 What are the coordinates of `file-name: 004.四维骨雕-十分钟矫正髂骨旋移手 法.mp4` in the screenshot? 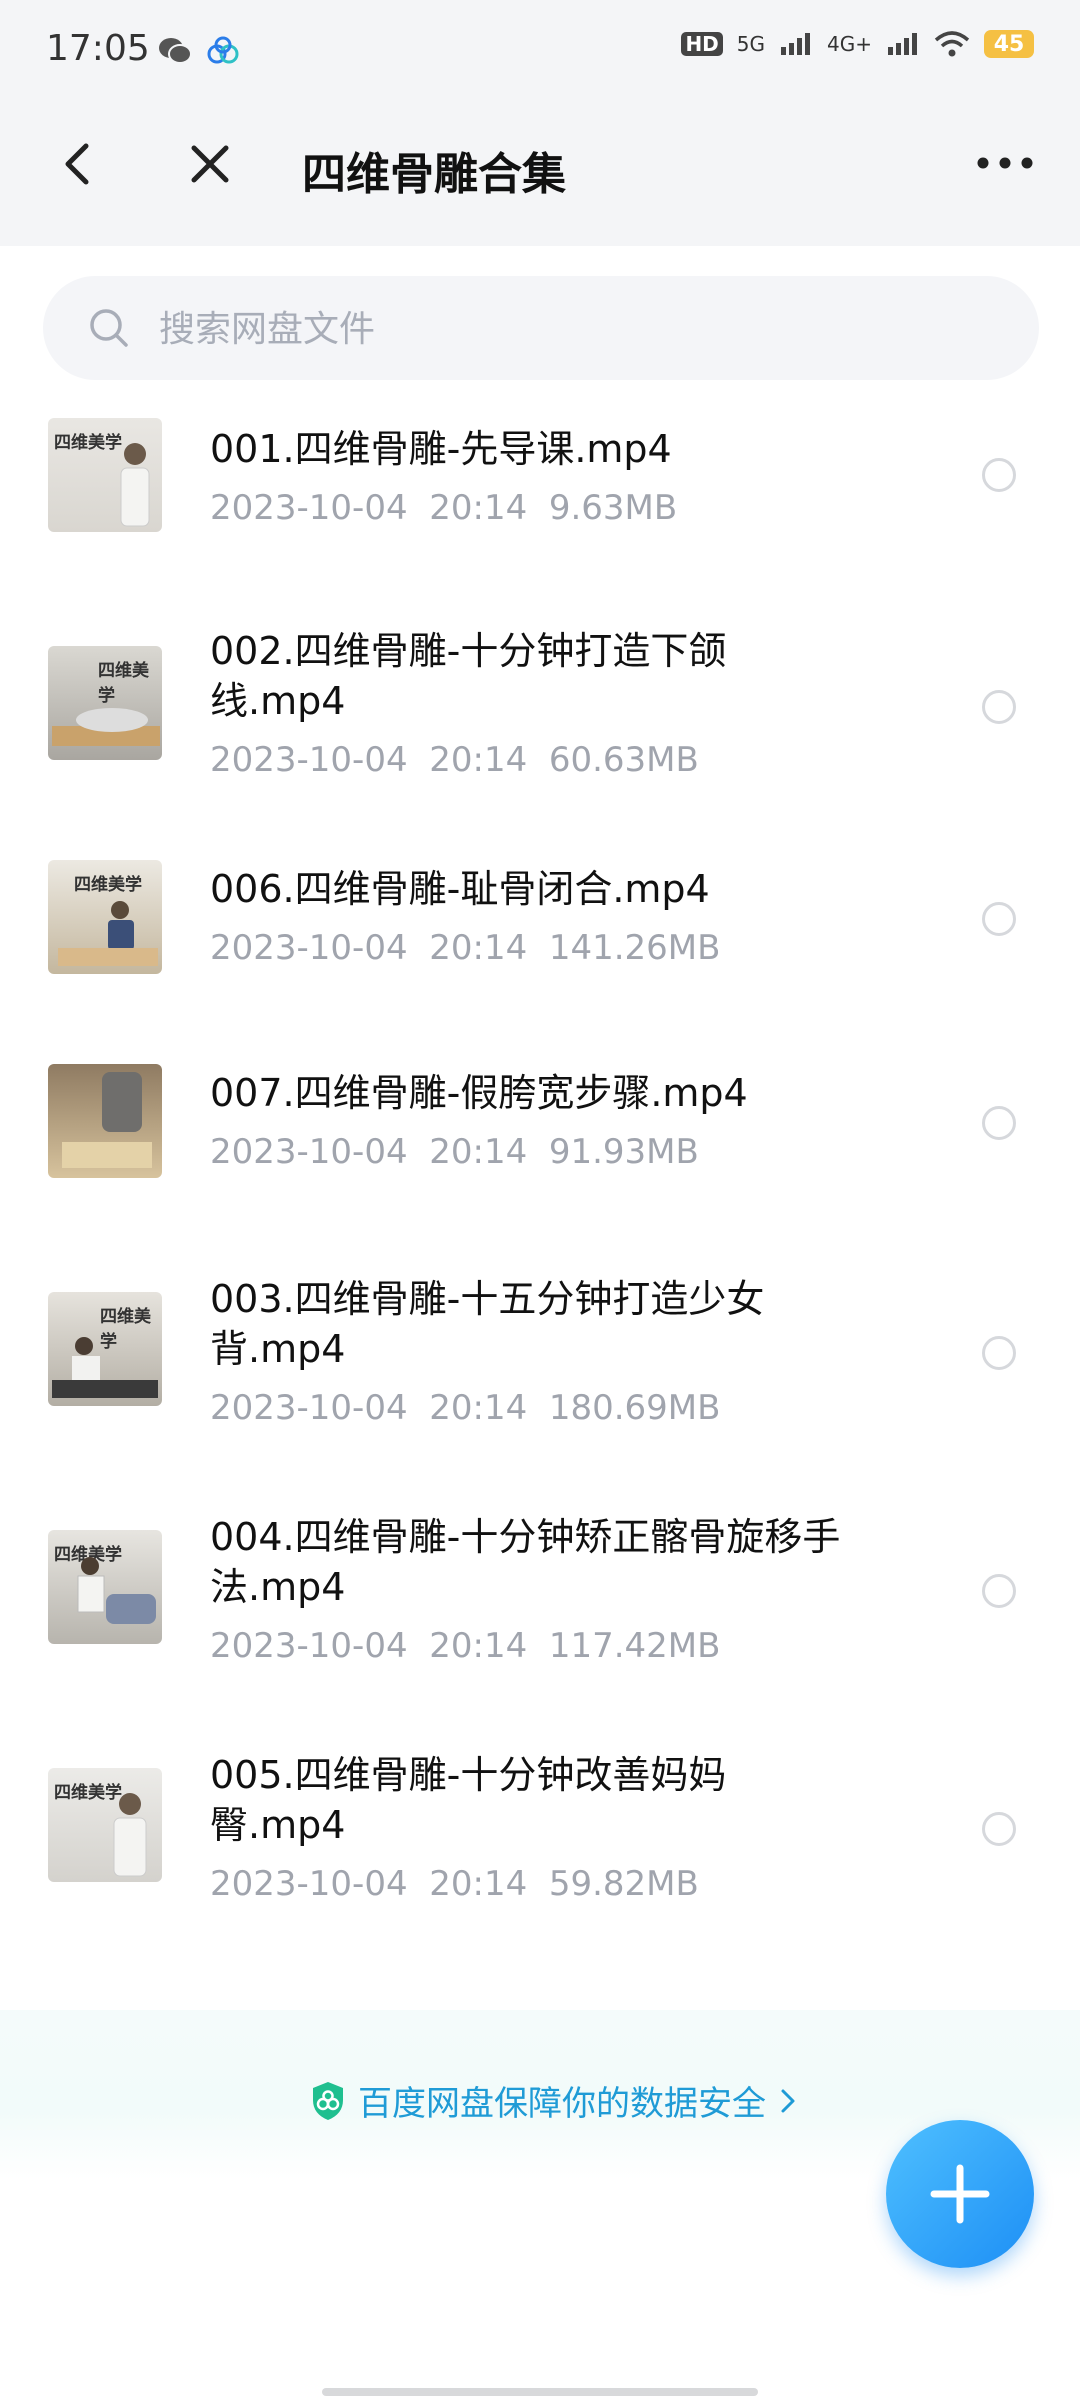 It's located at (525, 1562).